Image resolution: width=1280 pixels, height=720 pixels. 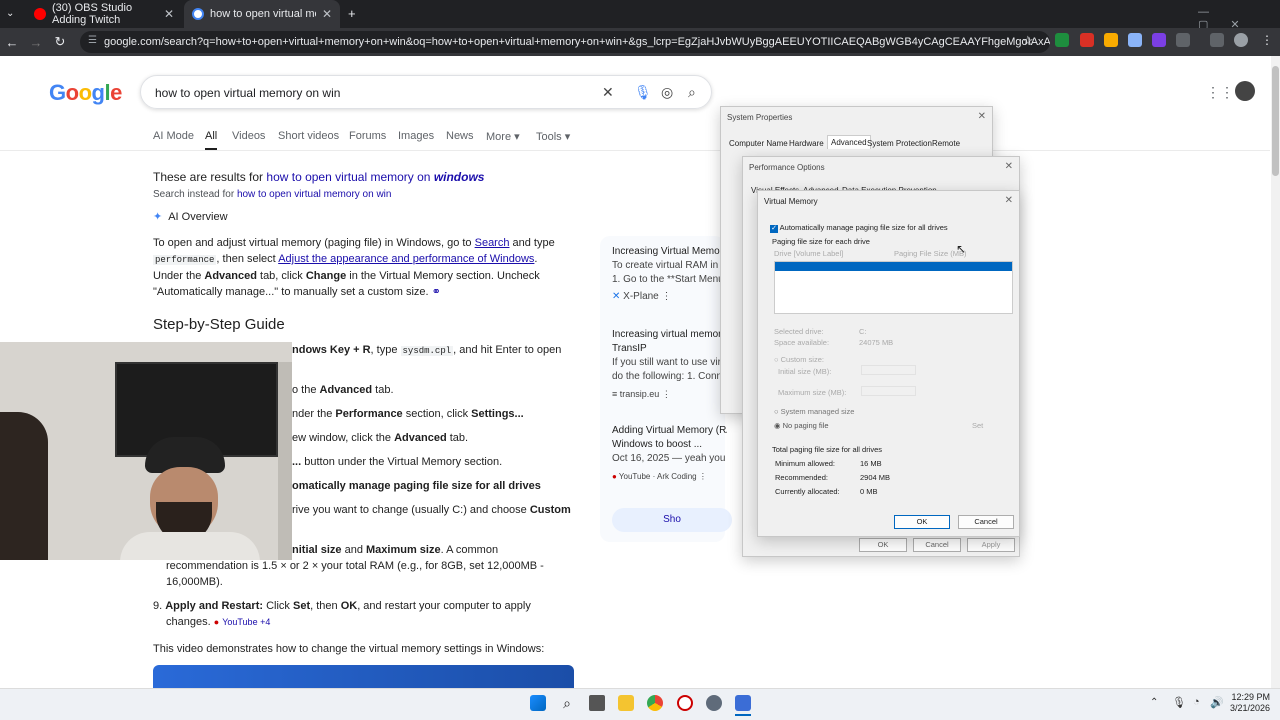 I want to click on menu-icon: ⋮, so click(x=1267, y=40).